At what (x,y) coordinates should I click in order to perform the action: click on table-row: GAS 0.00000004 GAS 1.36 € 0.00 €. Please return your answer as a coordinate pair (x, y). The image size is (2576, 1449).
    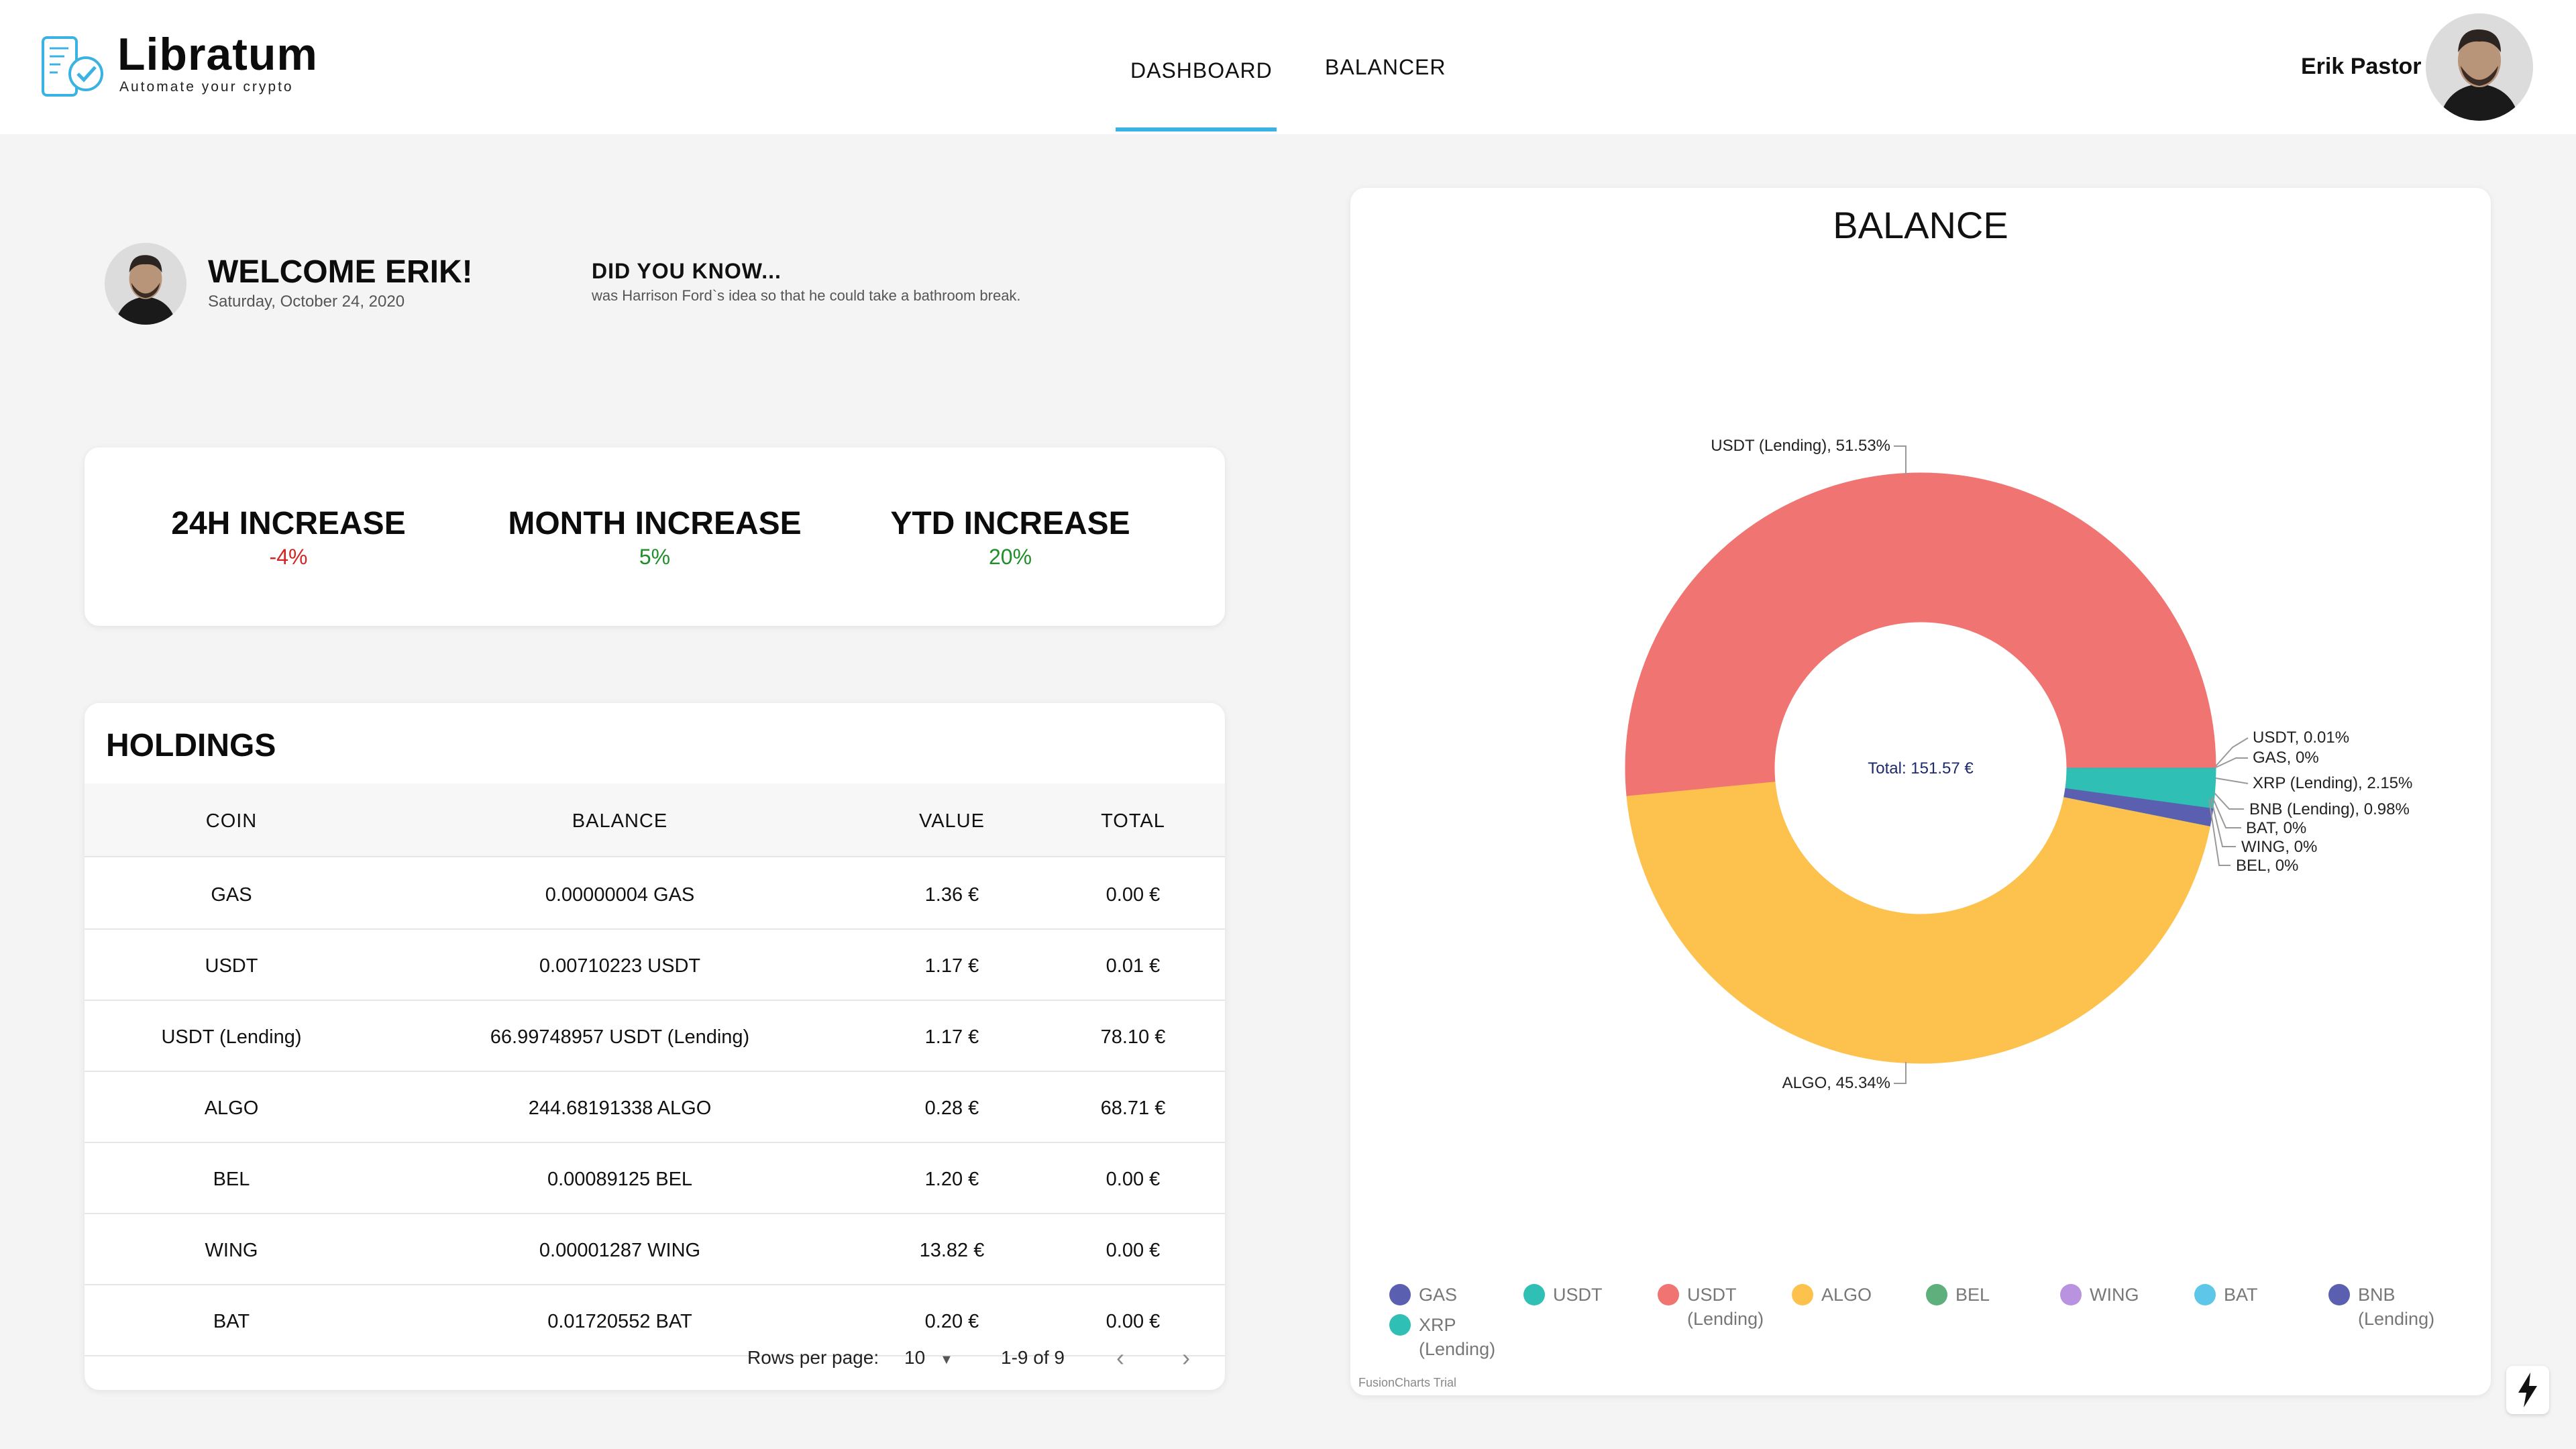
    Looking at the image, I should click on (655, 894).